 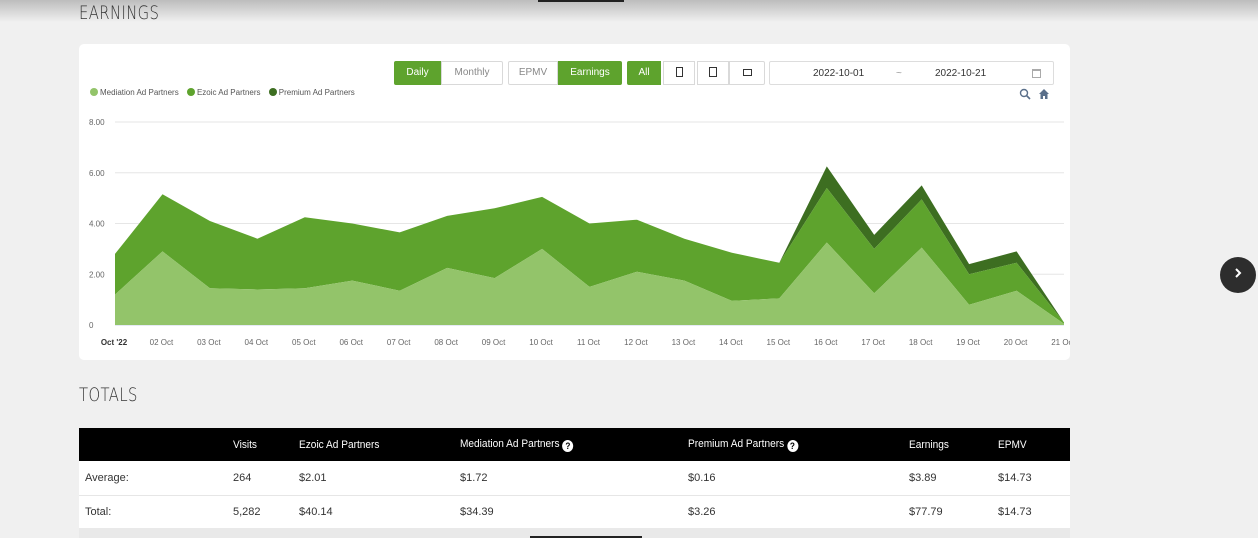 I want to click on header-mediation-label: Mediation Ad Partners, so click(x=510, y=443).